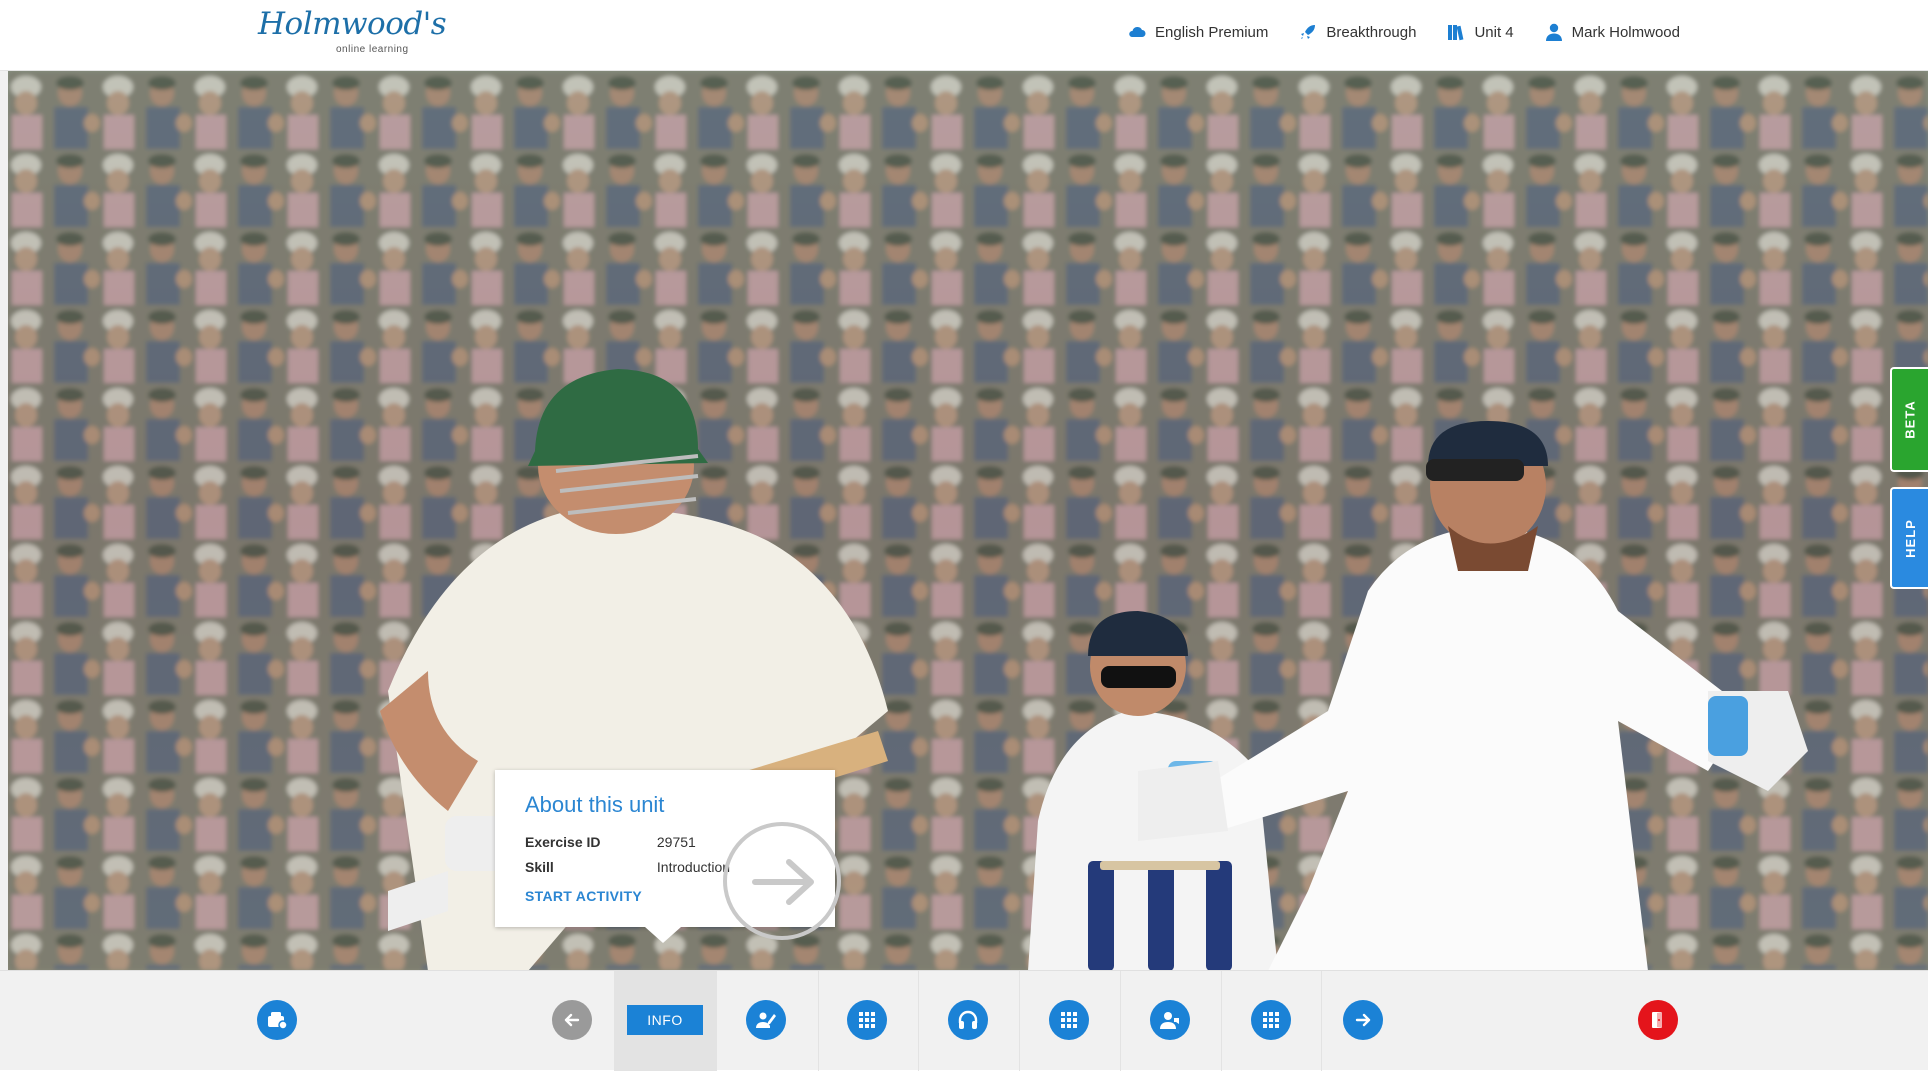 The height and width of the screenshot is (1071, 1928). I want to click on exercise-id-label: Exercise ID, so click(563, 842).